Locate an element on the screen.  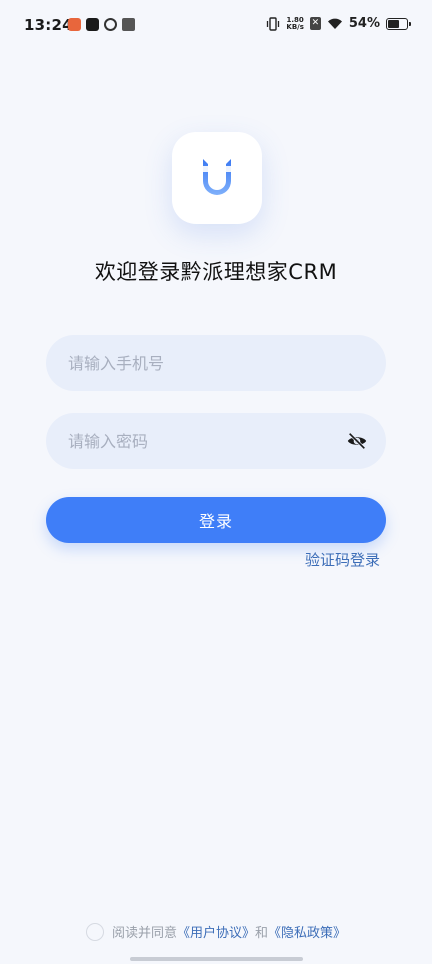
status-bar: 13:24 1.80 KB/s ✕ 54% is located at coordinates (216, 25).